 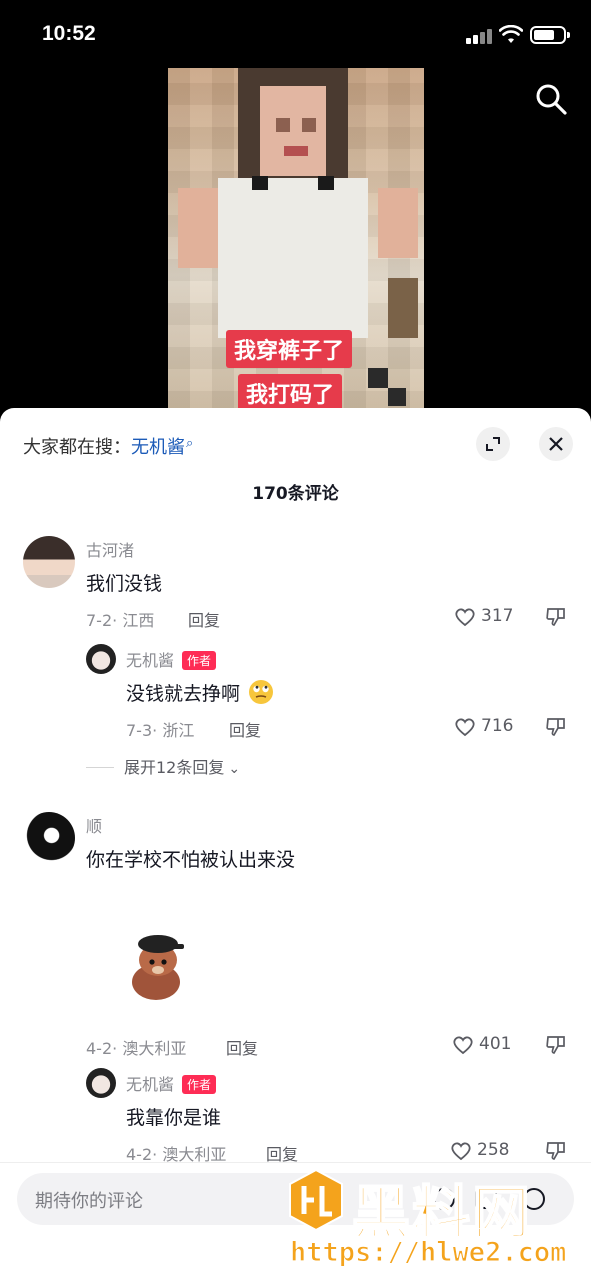 I want to click on comment-username: 古河渚, so click(x=110, y=549).